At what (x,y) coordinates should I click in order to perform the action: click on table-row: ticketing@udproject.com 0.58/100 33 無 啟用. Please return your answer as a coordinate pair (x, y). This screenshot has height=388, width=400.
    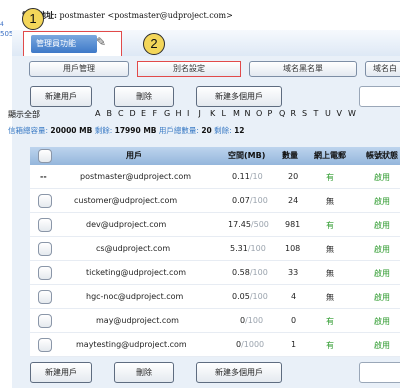
    Looking at the image, I should click on (215, 273).